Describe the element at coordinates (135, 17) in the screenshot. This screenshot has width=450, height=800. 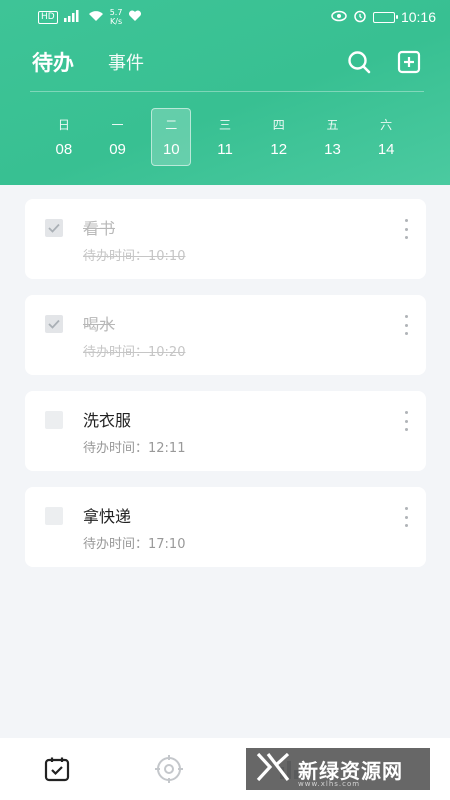
I see `health-heart-icon` at that location.